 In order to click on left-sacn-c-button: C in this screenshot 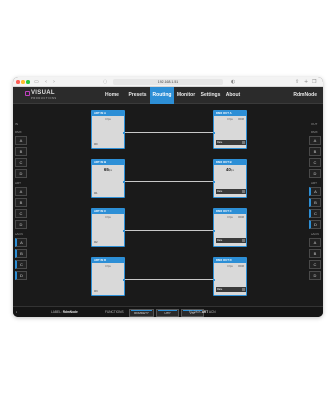, I will do `click(21, 264)`.